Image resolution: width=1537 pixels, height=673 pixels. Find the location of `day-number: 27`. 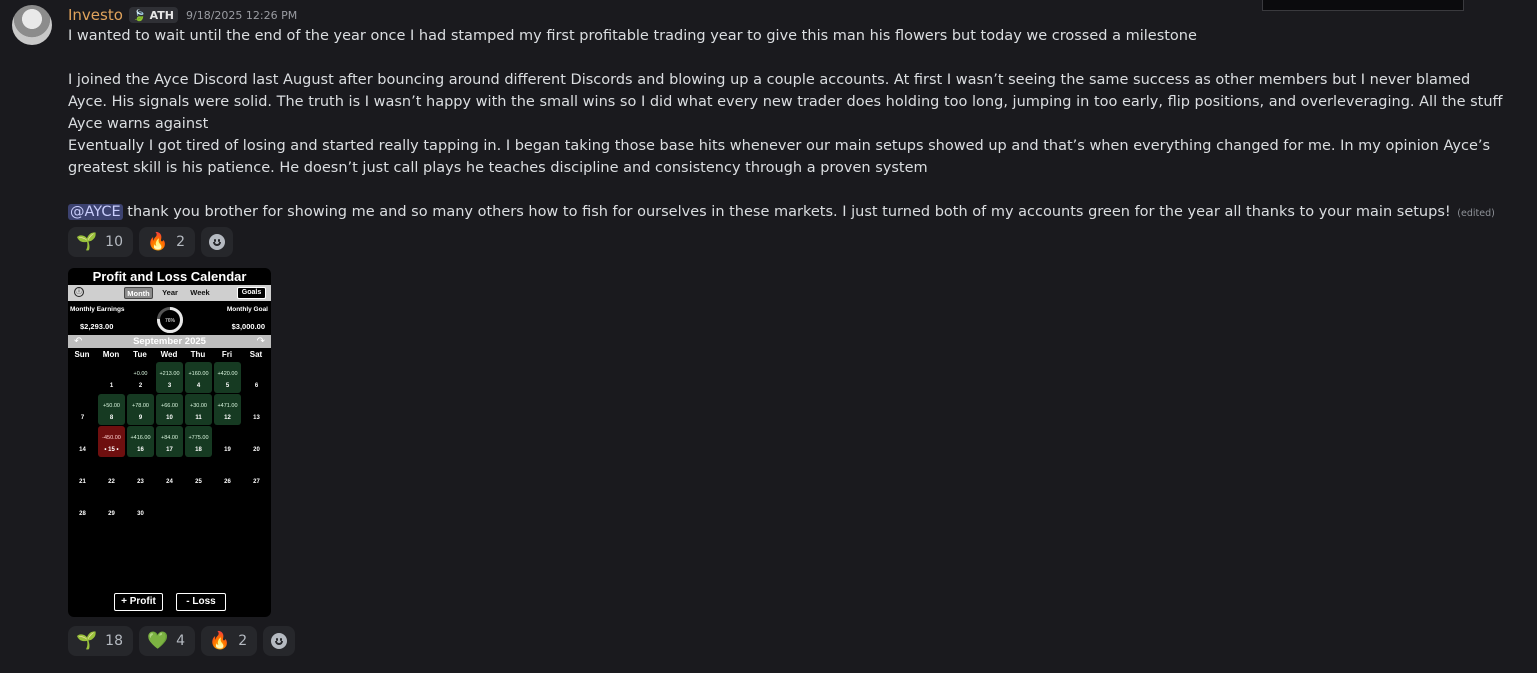

day-number: 27 is located at coordinates (256, 482).